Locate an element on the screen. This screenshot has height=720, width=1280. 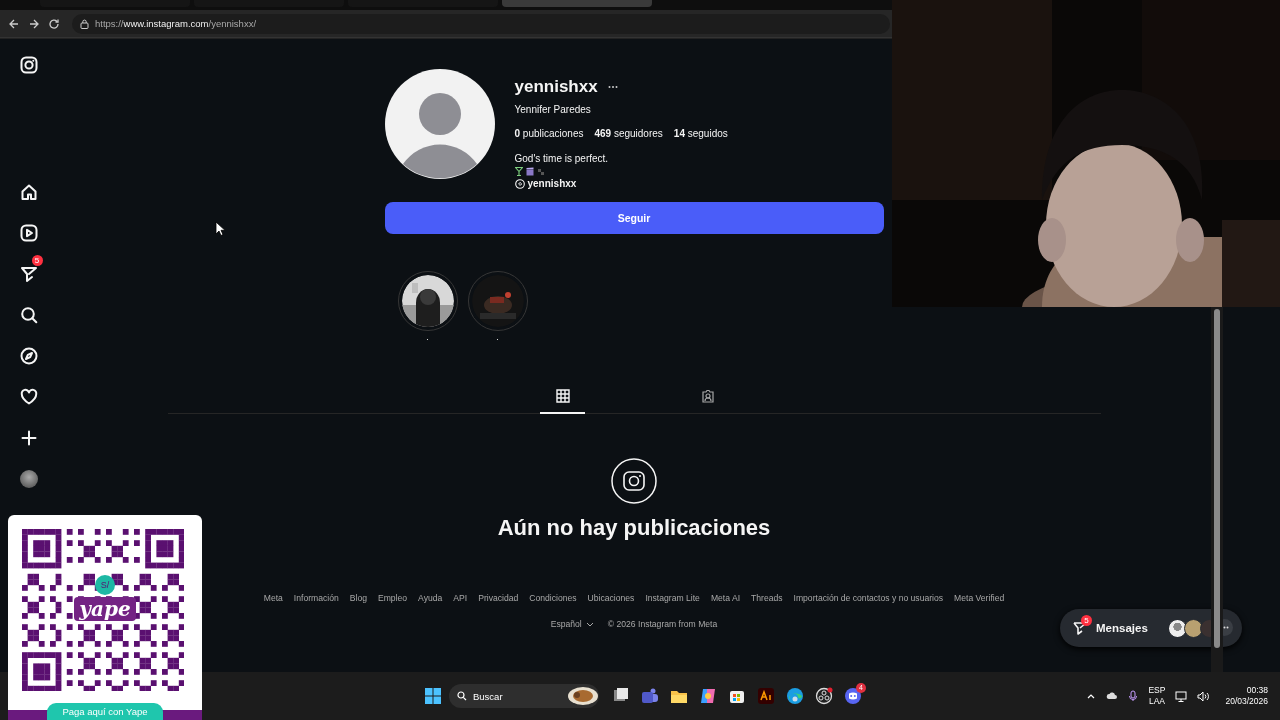
system-clock: 00:38 20/03/2026 is located at coordinates (1246, 696).